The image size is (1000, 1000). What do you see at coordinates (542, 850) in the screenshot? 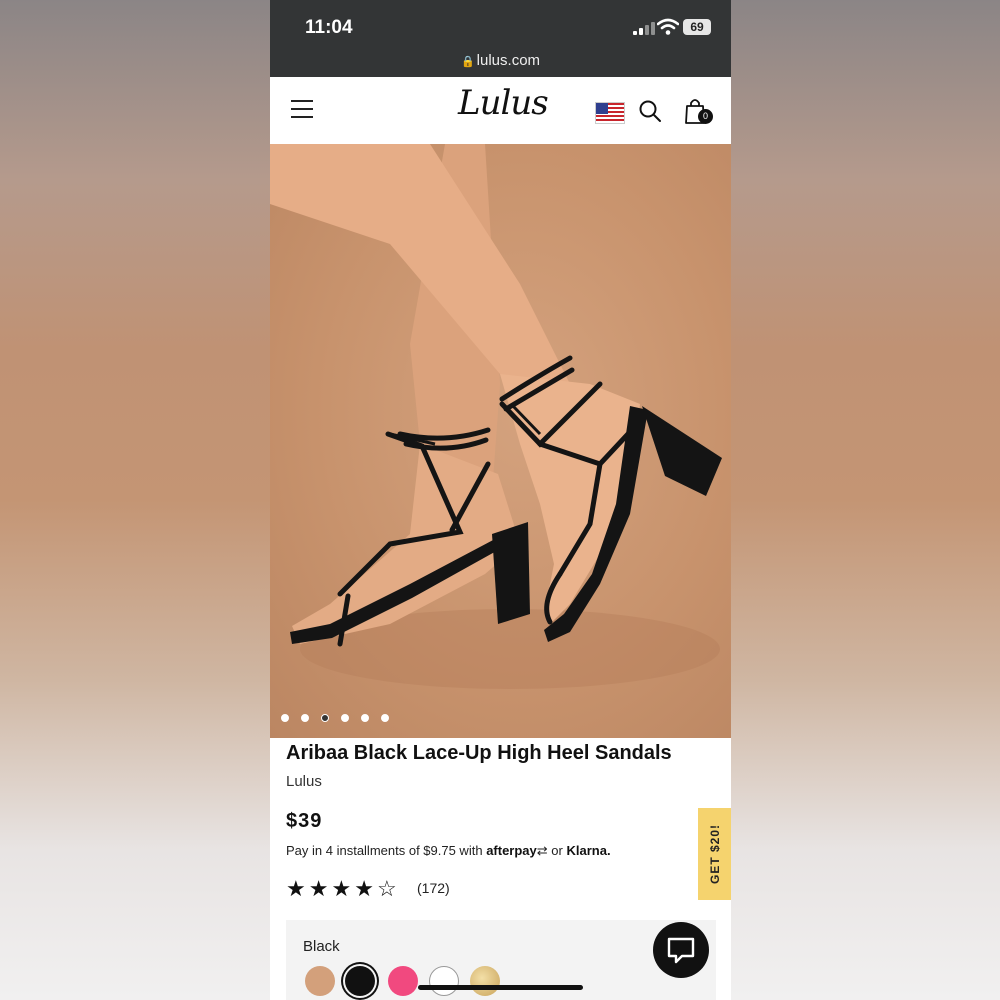
I see `afterpay-icon: ⇄` at bounding box center [542, 850].